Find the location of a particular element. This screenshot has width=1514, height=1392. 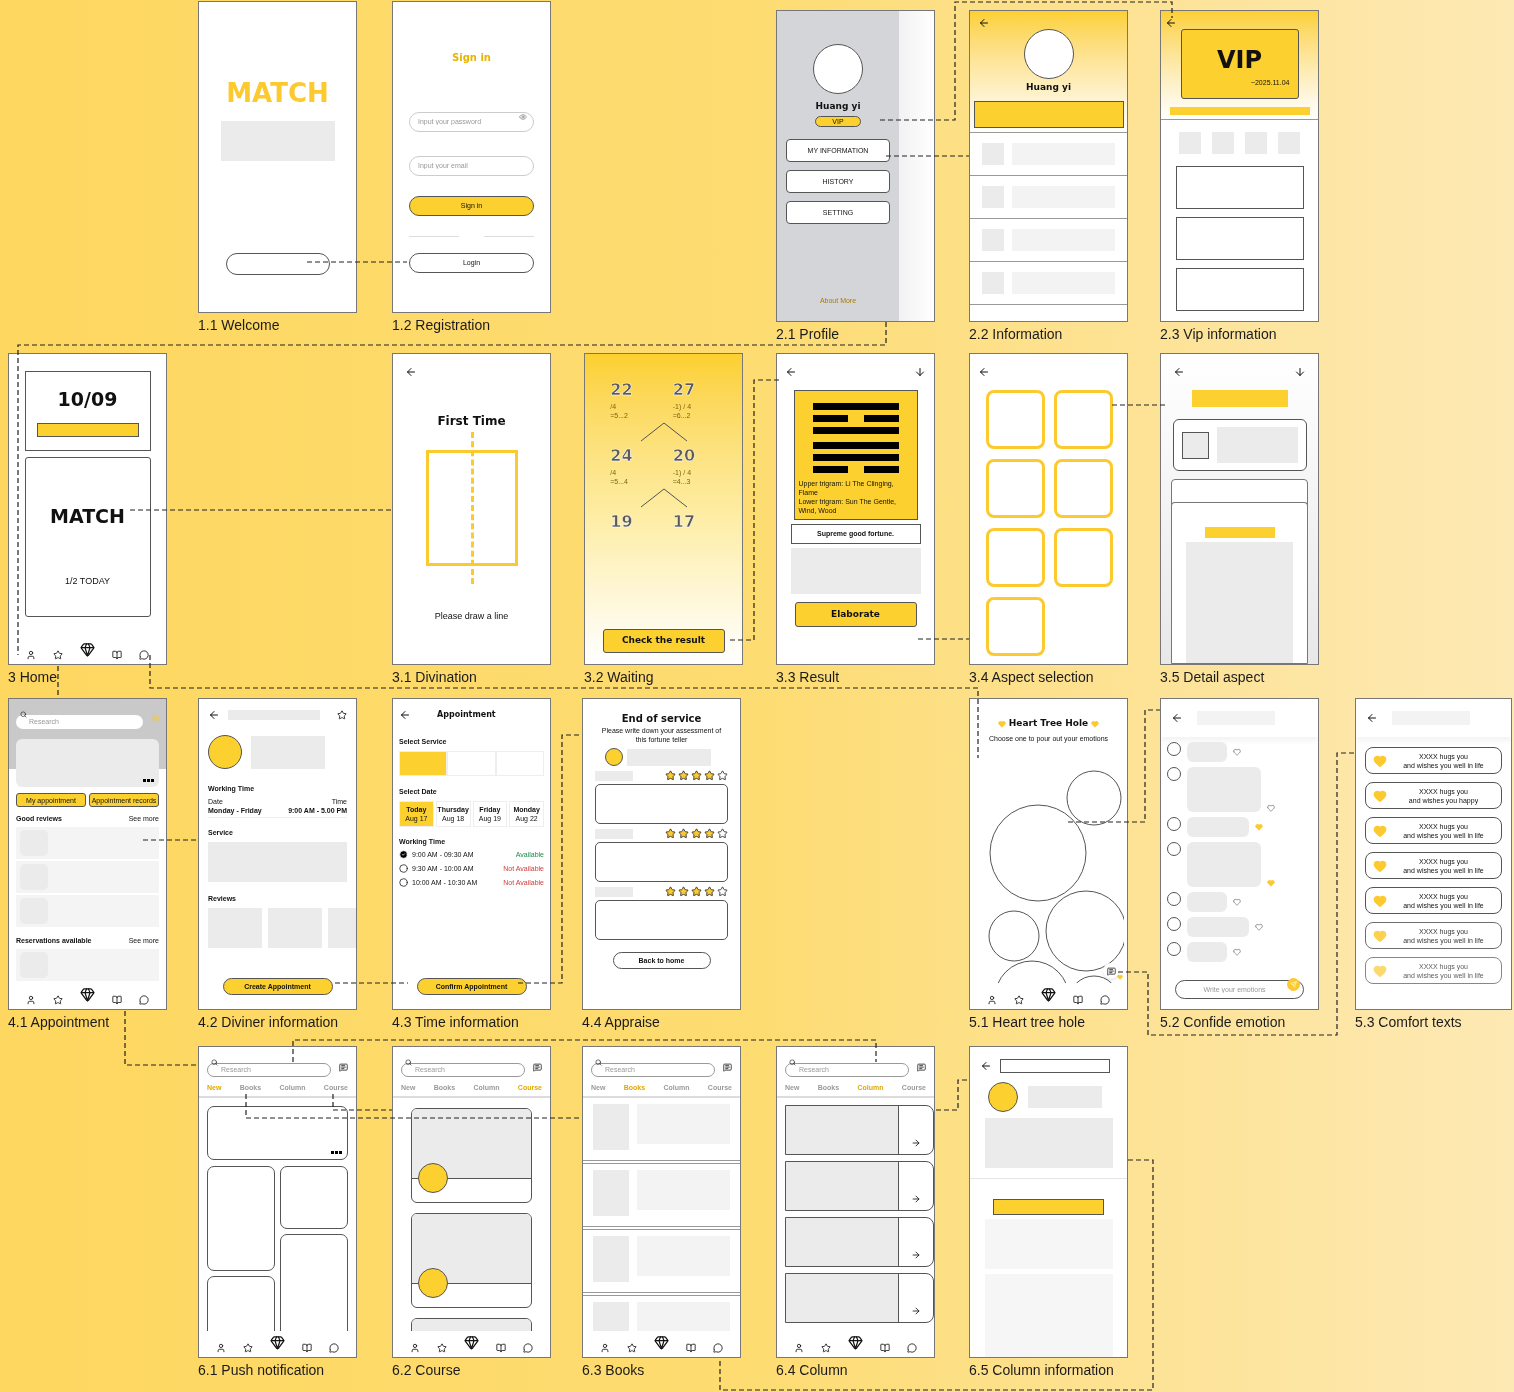

number: 17 is located at coordinates (683, 522).